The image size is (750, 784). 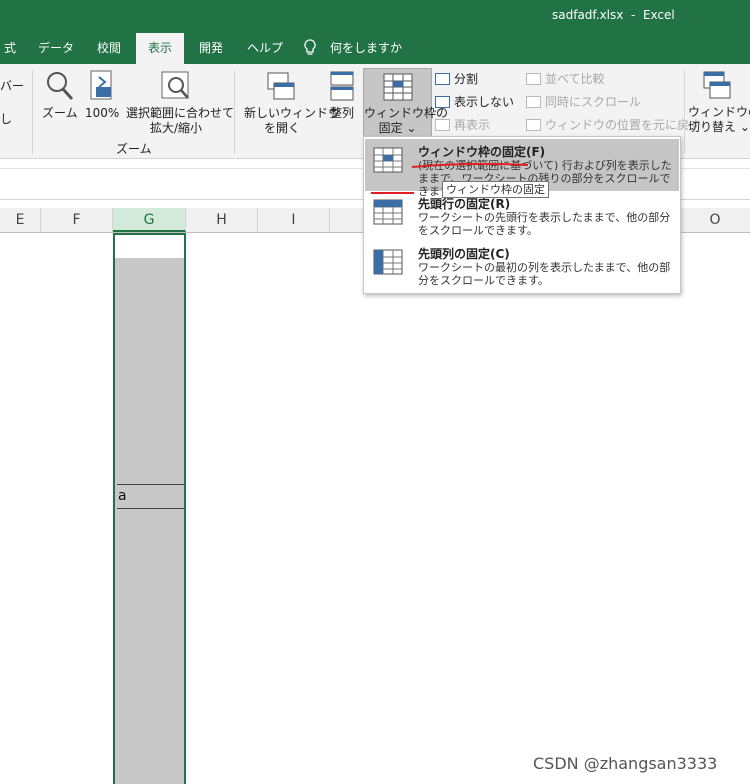 What do you see at coordinates (719, 127) in the screenshot?
I see `switch-windows-label-2: 切り替え ⌄` at bounding box center [719, 127].